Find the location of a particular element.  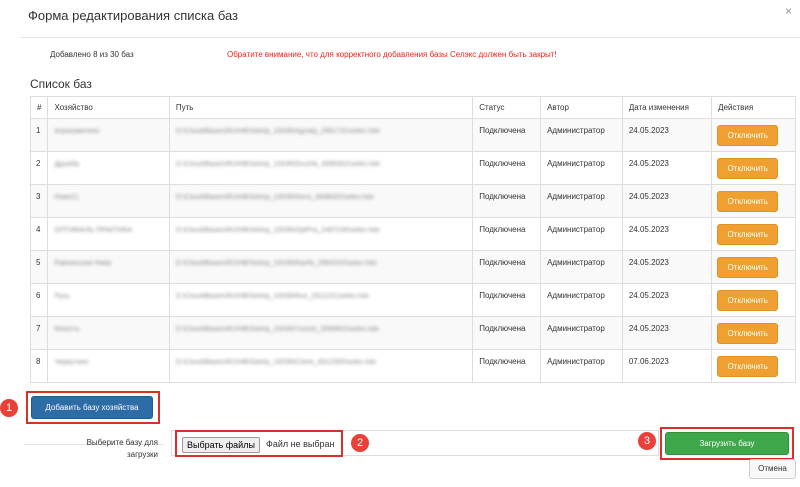

column-header-status: Статус is located at coordinates (507, 107).